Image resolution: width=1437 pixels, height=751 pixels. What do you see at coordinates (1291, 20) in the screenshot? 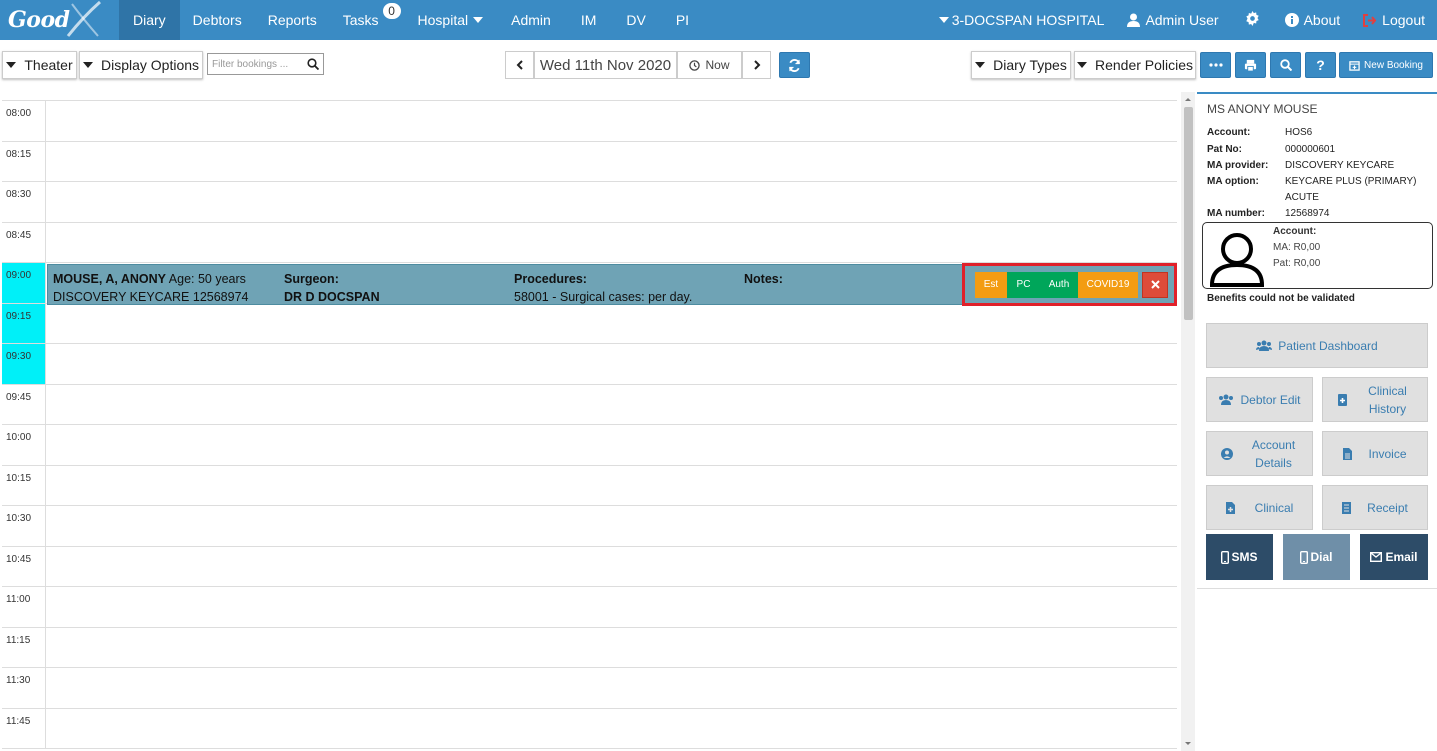
I see `info-icon` at bounding box center [1291, 20].